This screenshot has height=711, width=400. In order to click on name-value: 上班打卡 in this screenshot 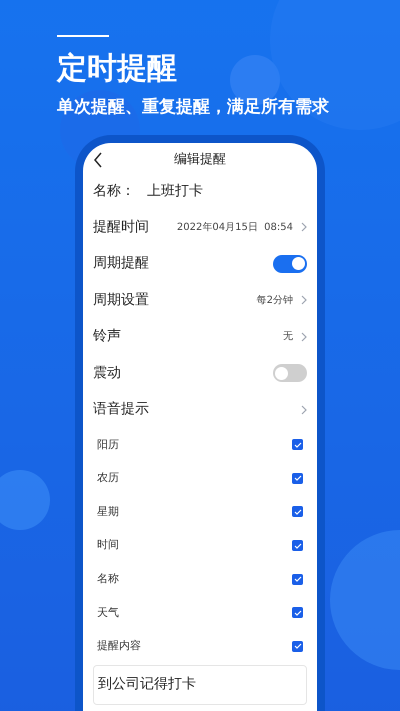, I will do `click(175, 191)`.